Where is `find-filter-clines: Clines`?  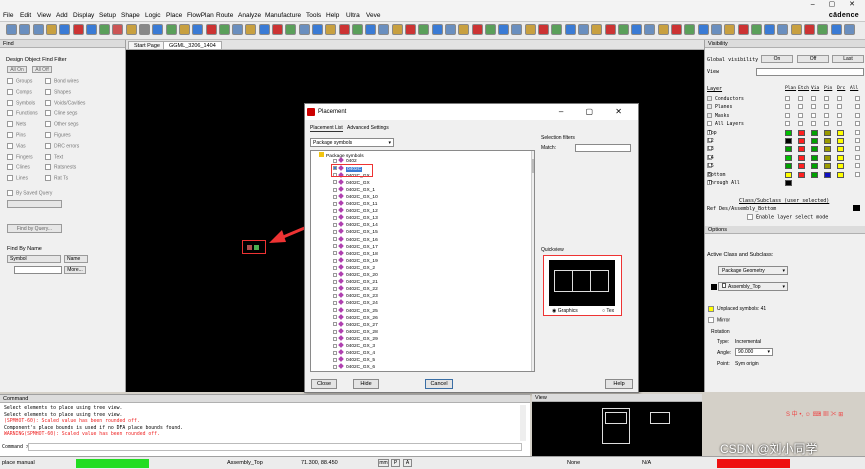
find-filter-clines: Clines is located at coordinates (18, 167).